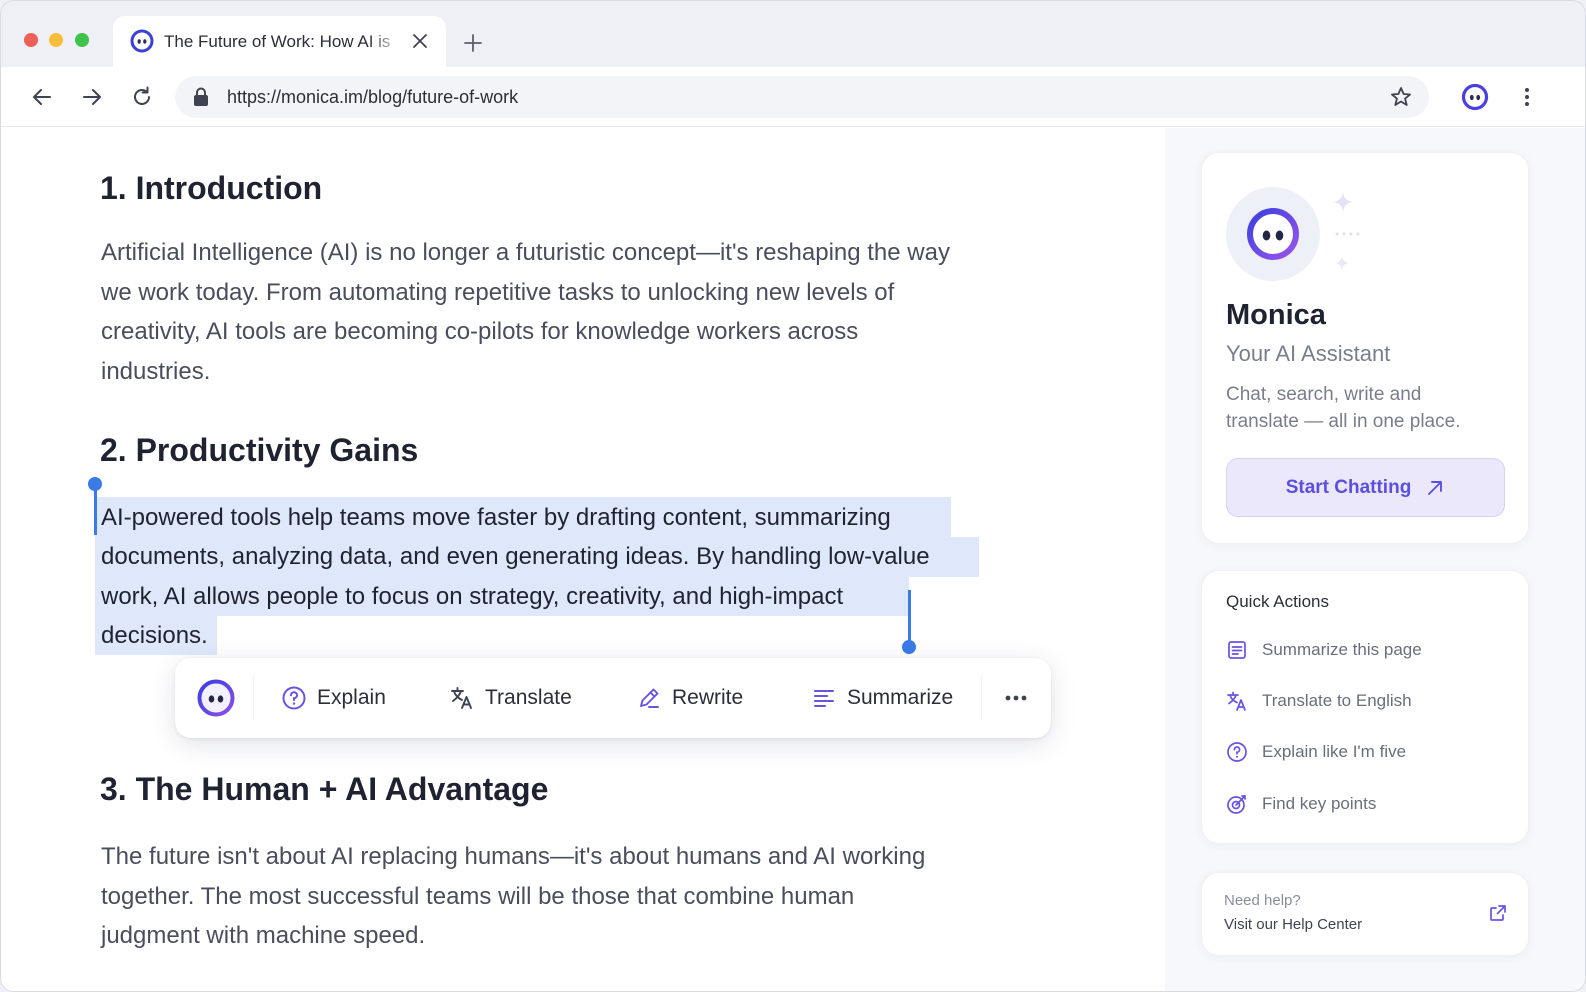 Image resolution: width=1586 pixels, height=992 pixels. I want to click on selection-end-caret, so click(909, 616).